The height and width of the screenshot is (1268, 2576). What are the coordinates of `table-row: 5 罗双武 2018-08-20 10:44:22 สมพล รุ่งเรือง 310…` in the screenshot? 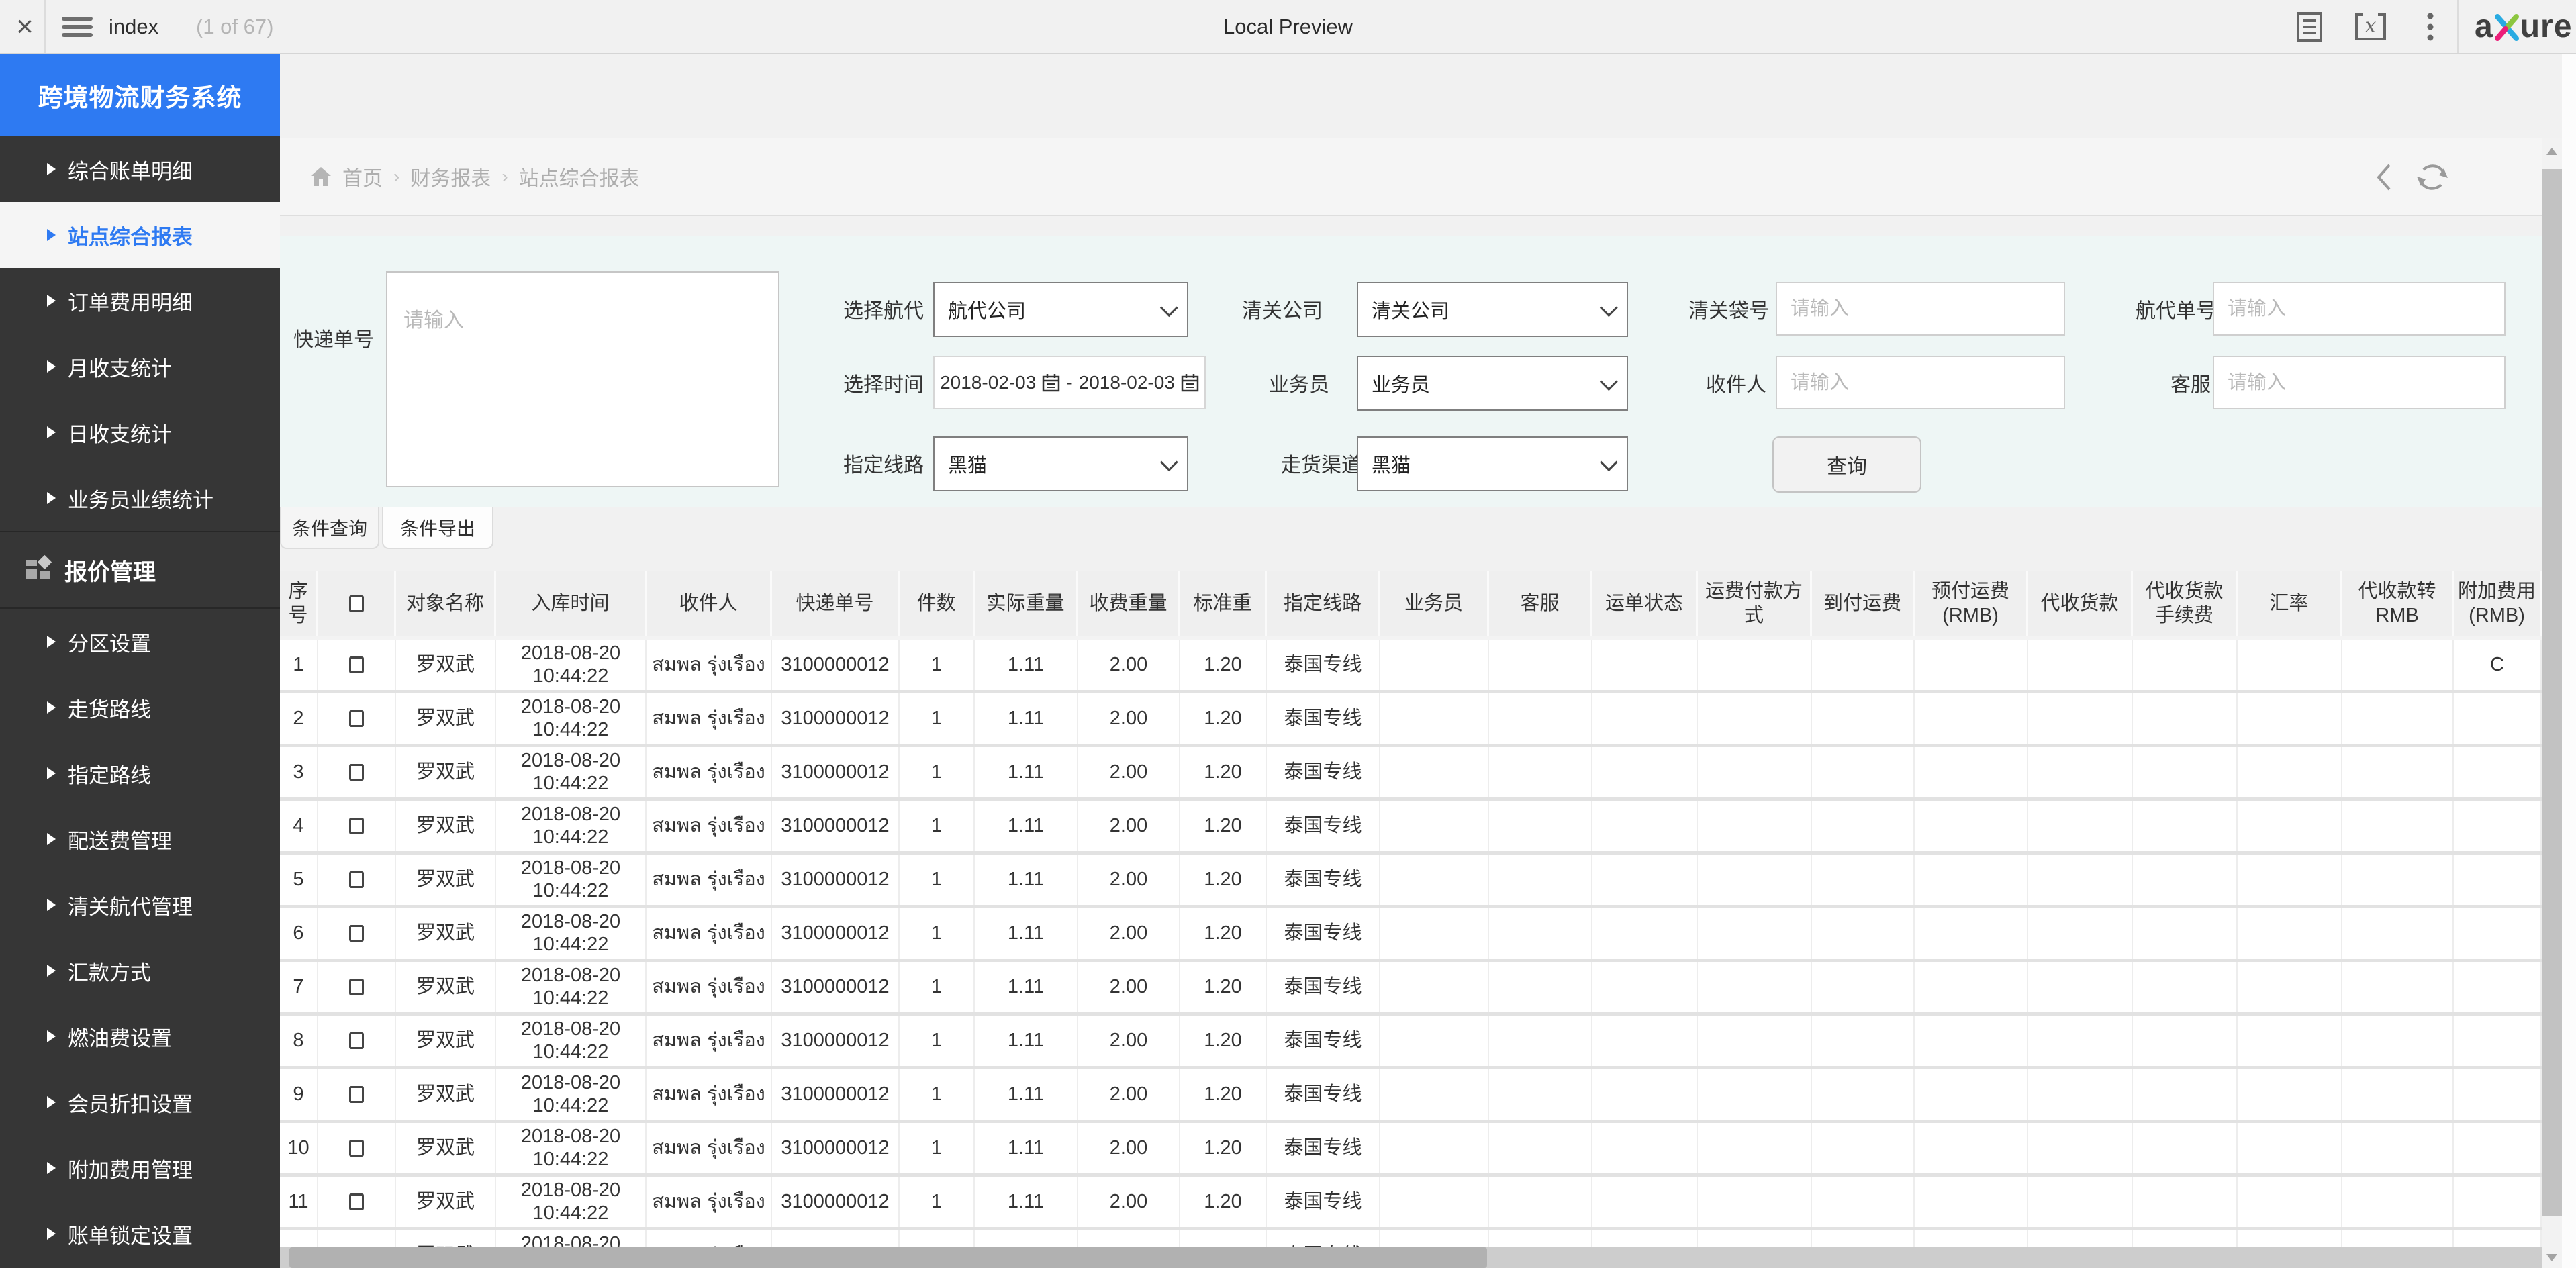 It's located at (1411, 882).